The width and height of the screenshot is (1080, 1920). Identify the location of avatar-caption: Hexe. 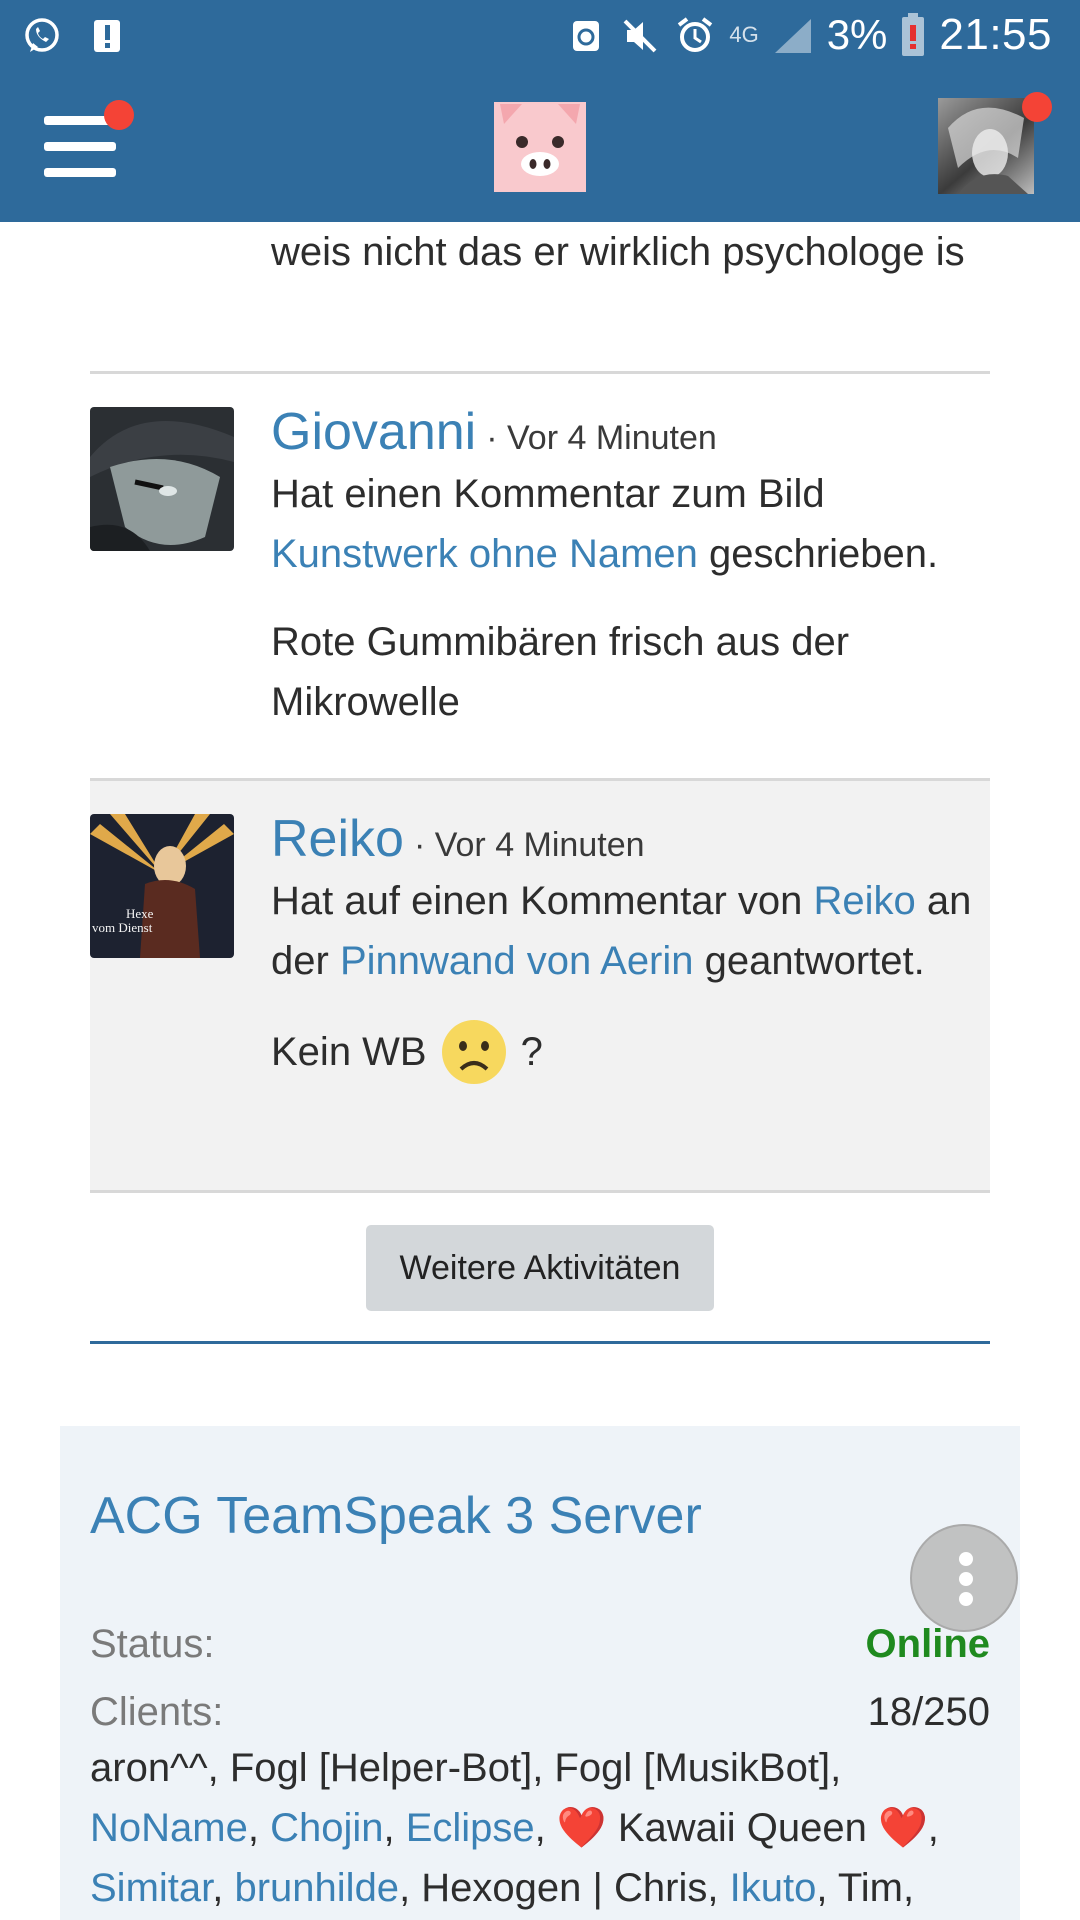
(140, 913).